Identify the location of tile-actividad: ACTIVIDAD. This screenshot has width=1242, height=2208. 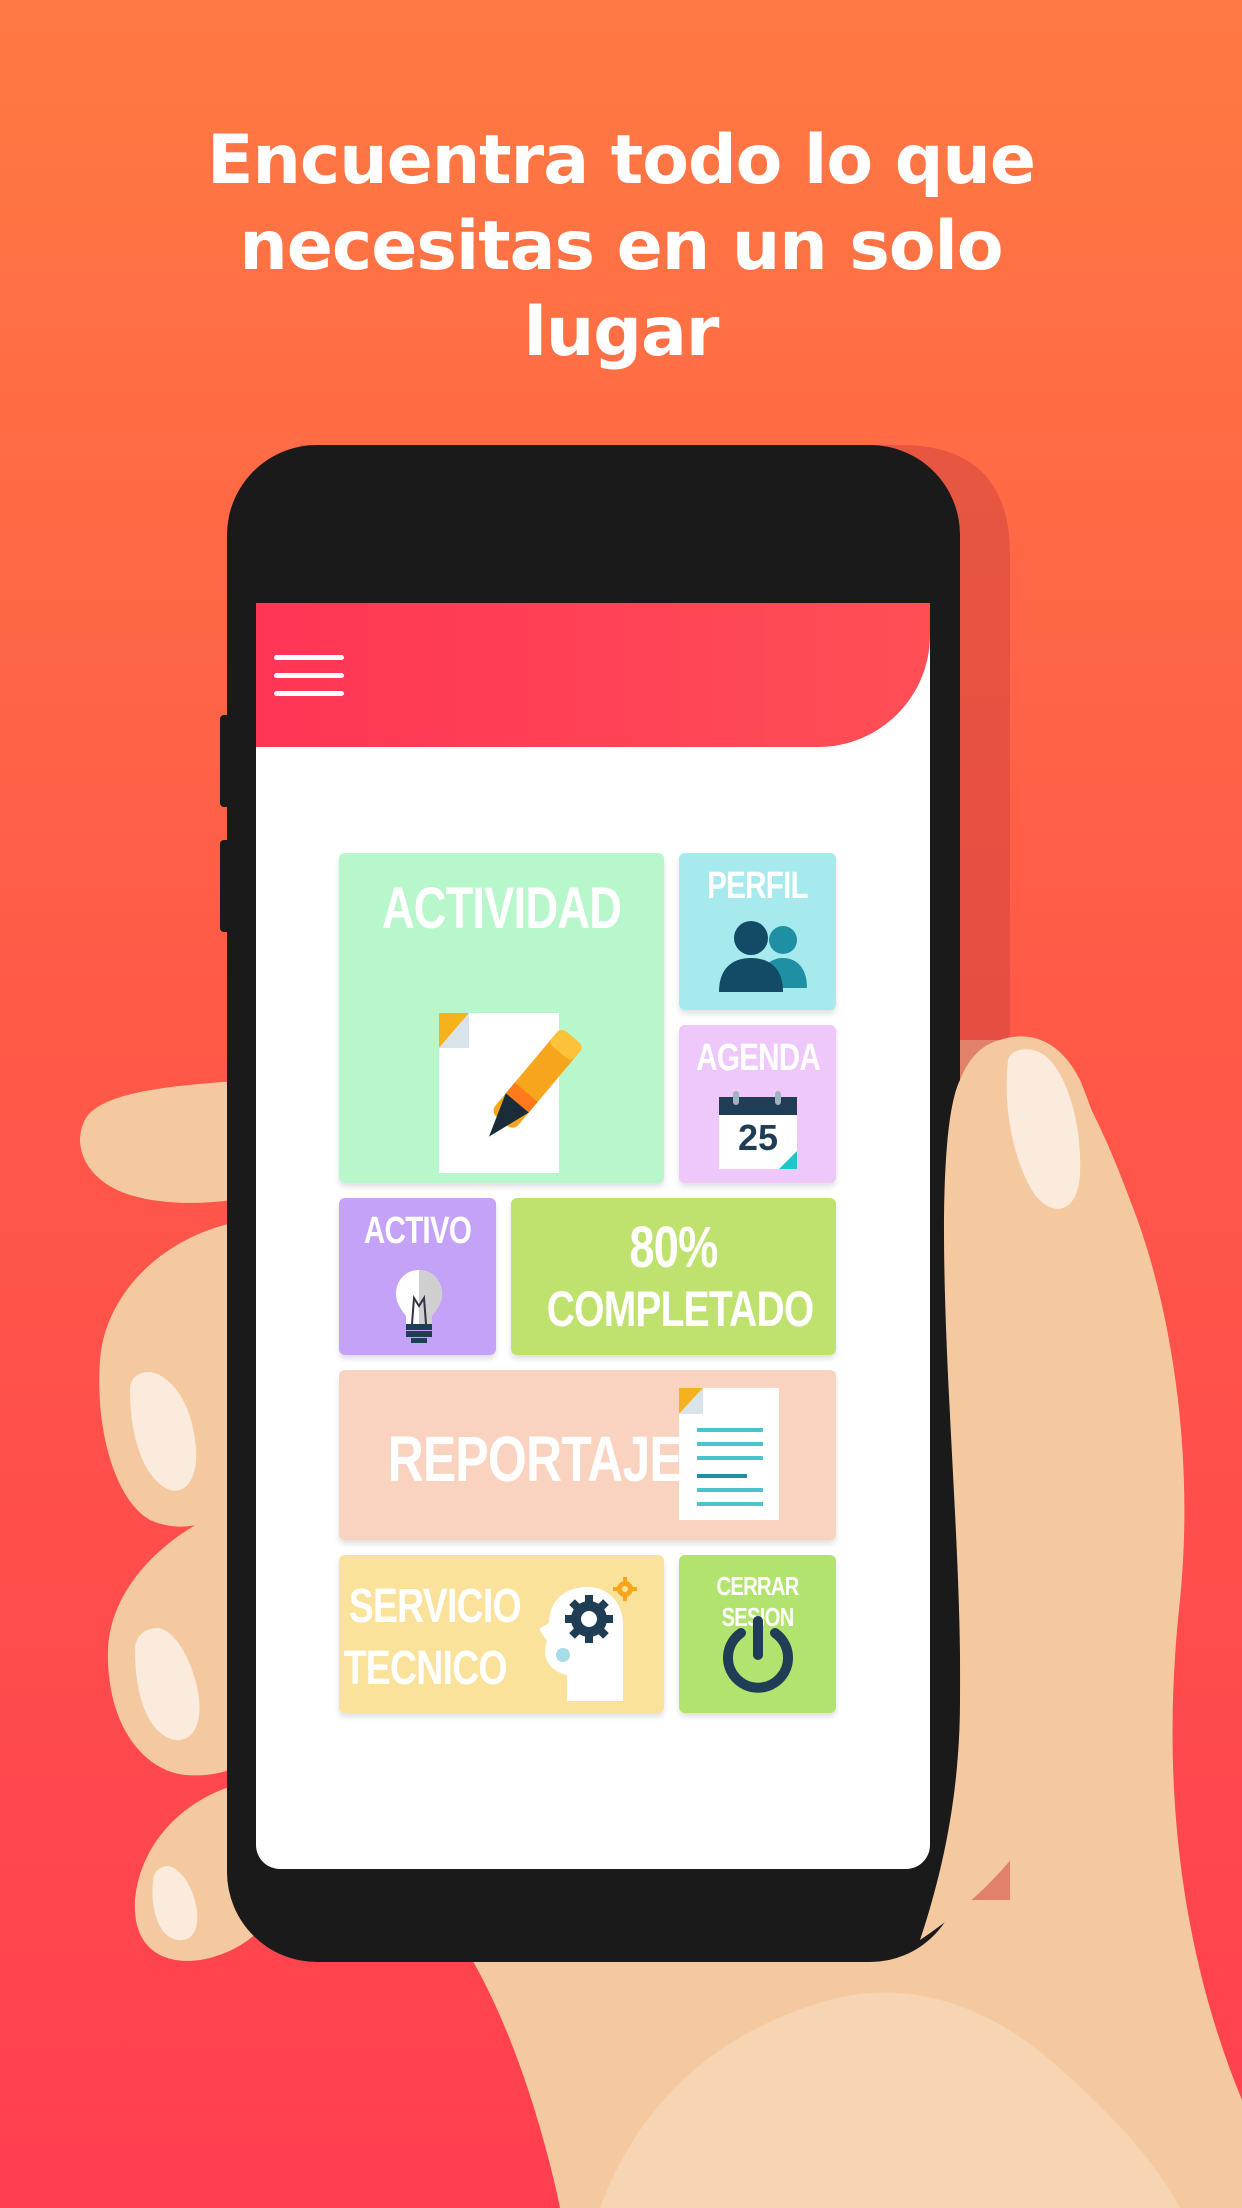
(501, 1018).